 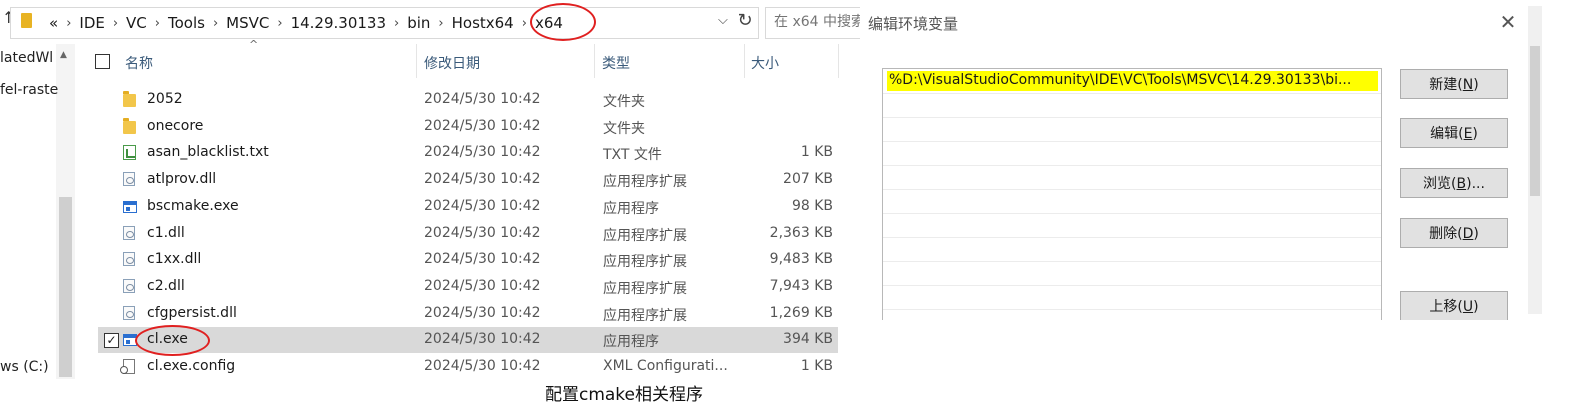 What do you see at coordinates (29, 90) in the screenshot?
I see `nav-item: fel-raste` at bounding box center [29, 90].